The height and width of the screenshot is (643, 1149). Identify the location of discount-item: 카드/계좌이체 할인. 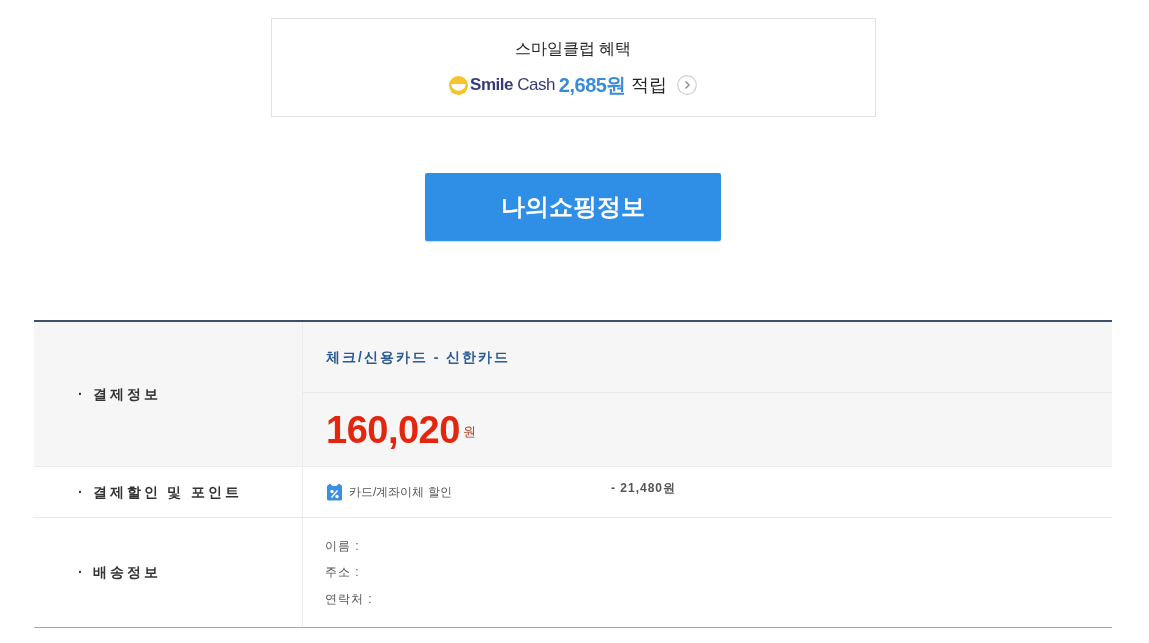
(400, 492).